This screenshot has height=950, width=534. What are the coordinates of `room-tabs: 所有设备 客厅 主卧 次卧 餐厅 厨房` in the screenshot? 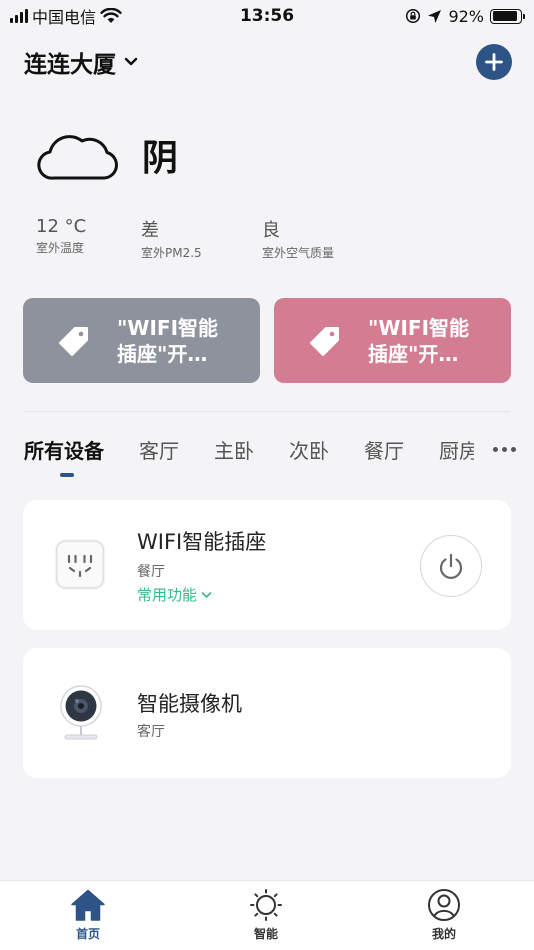 It's located at (271, 449).